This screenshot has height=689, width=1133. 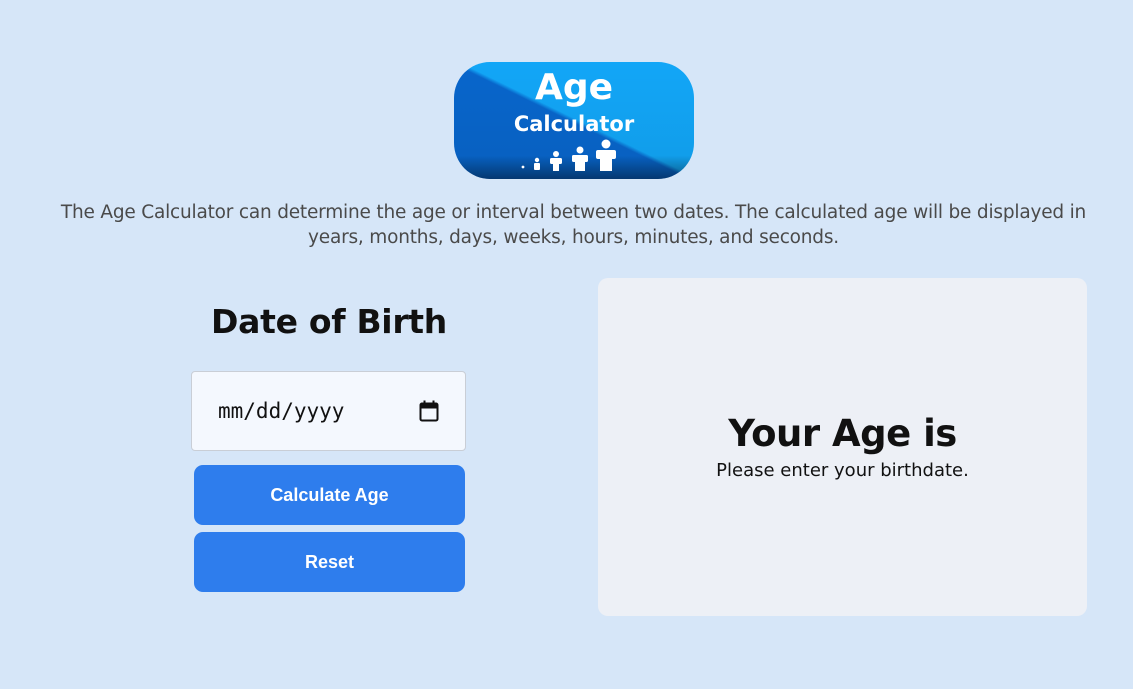 What do you see at coordinates (842, 433) in the screenshot?
I see `result-title: Your Age is` at bounding box center [842, 433].